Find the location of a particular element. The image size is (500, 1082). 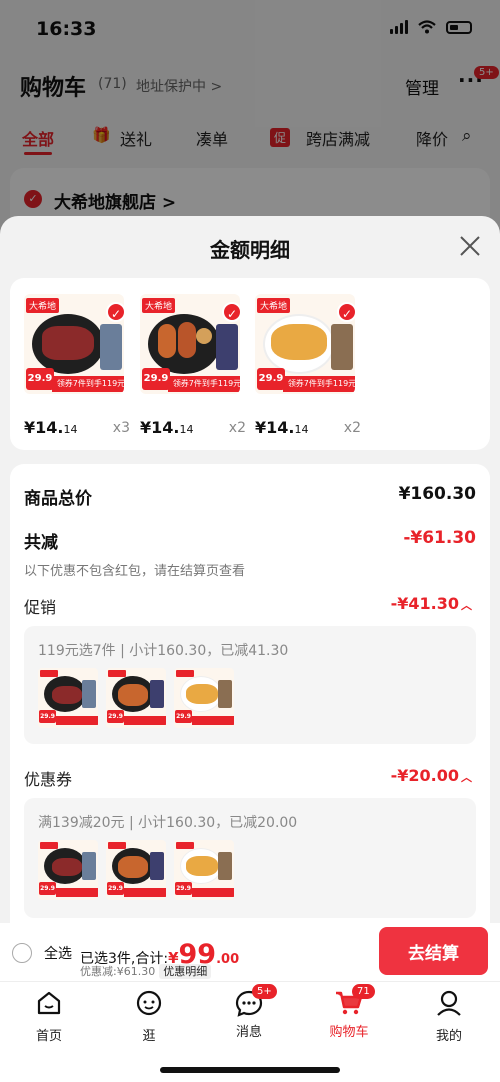

home-icon is located at coordinates (49, 1003).